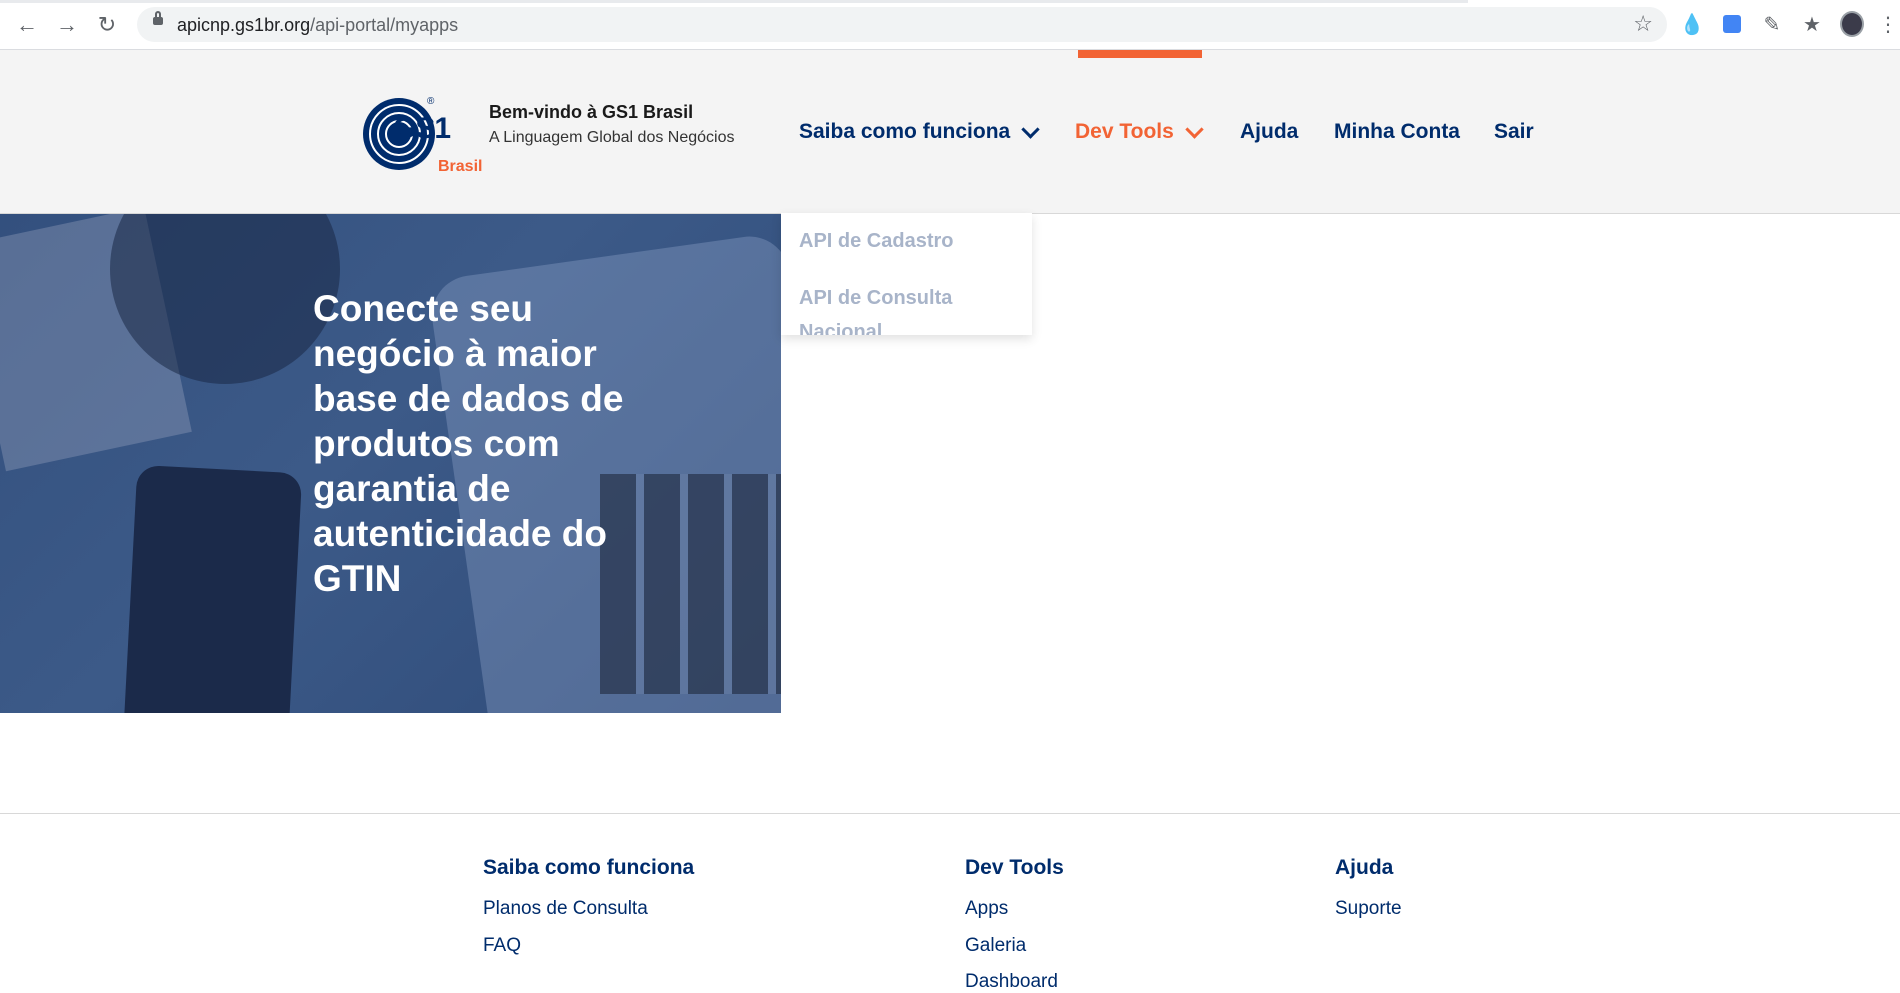 The width and height of the screenshot is (1900, 993). What do you see at coordinates (1812, 24) in the screenshot?
I see `puzzle-extensions-icon: ★` at bounding box center [1812, 24].